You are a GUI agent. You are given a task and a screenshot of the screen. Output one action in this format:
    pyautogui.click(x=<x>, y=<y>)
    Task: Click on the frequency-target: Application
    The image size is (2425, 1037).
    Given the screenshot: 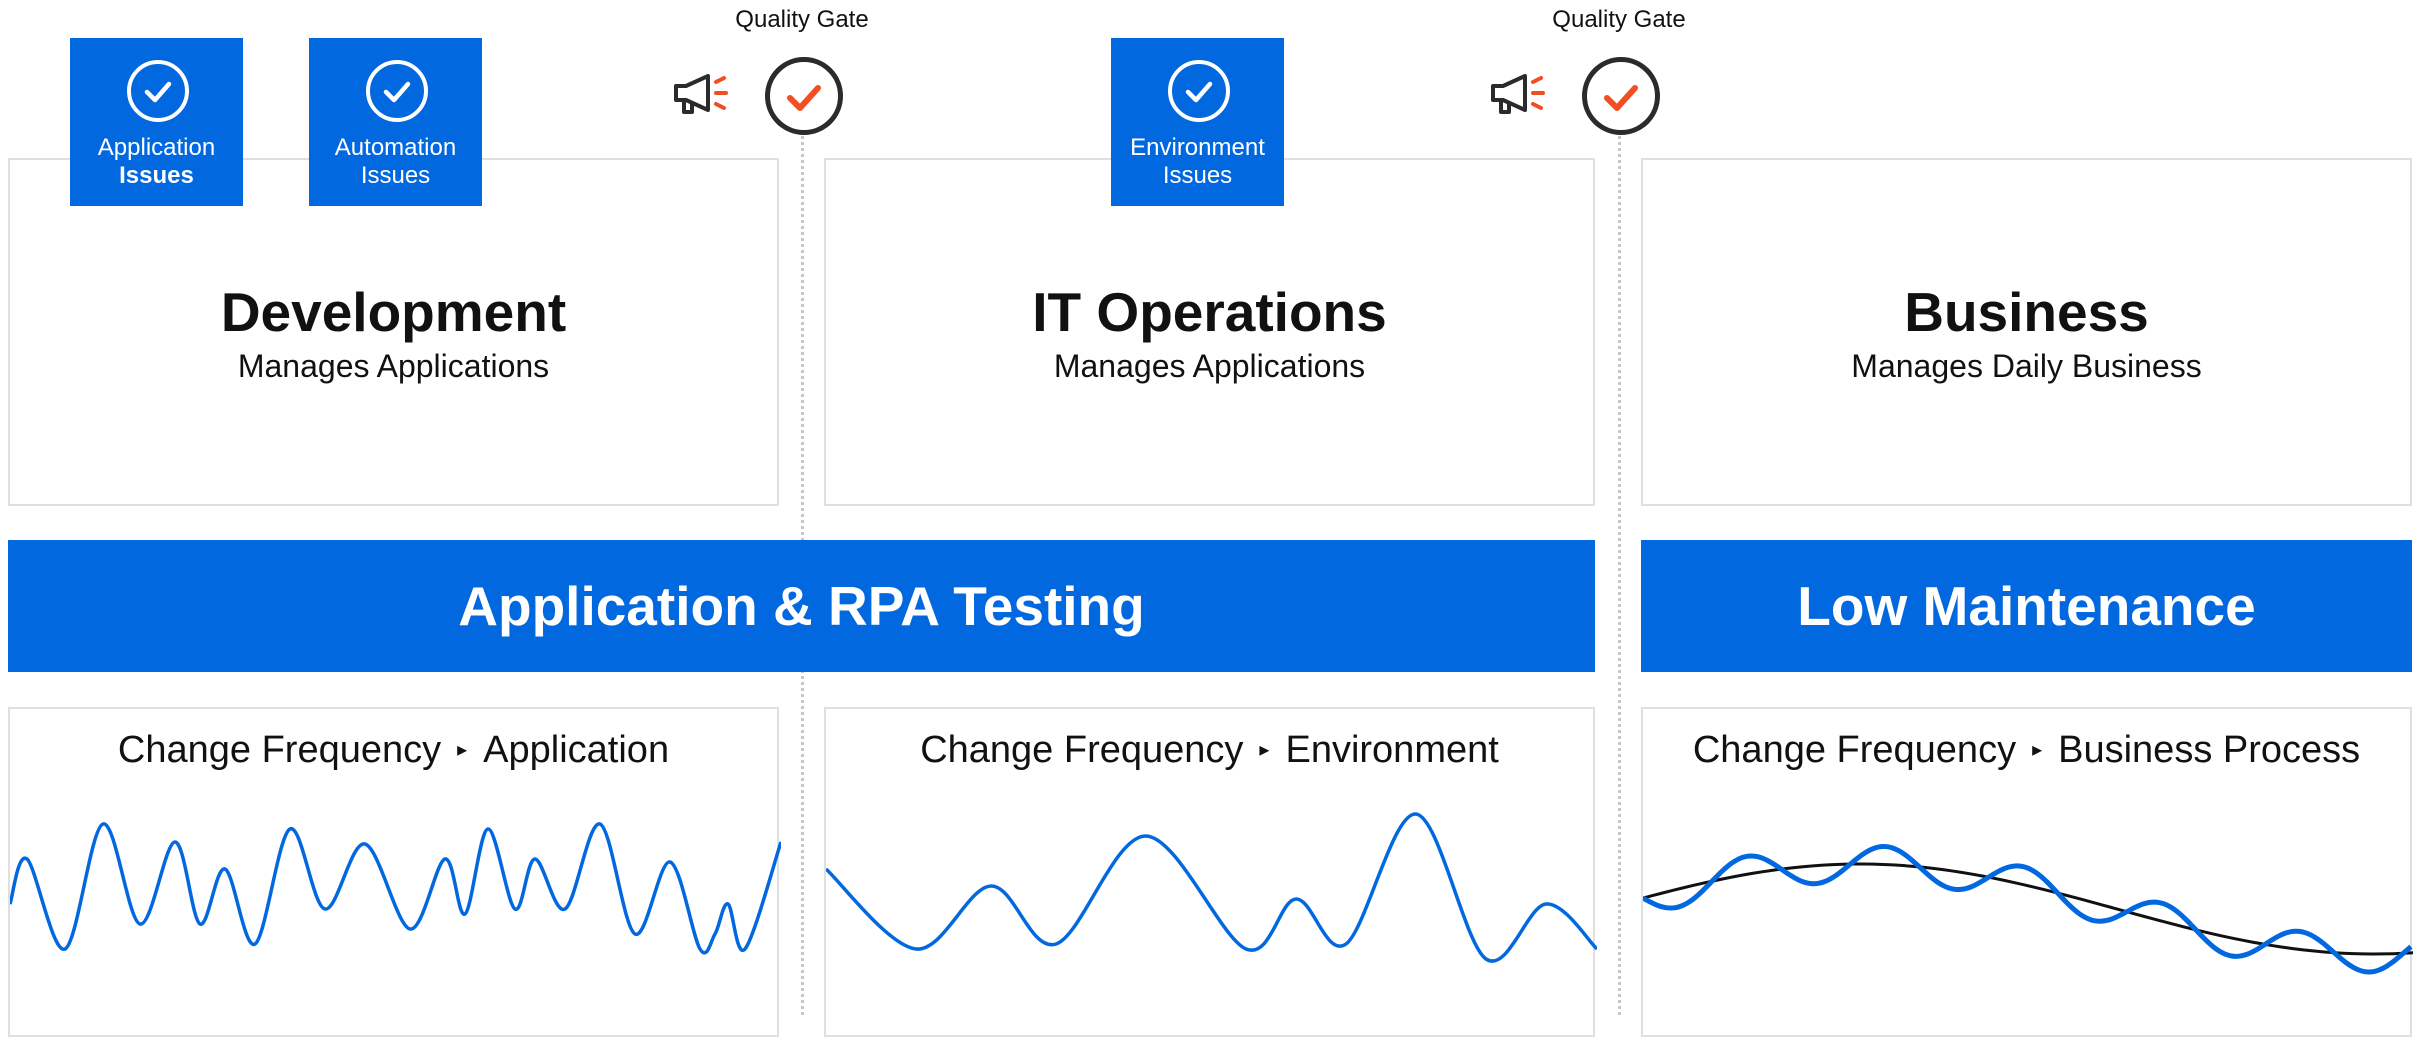 What is the action you would take?
    pyautogui.click(x=576, y=750)
    